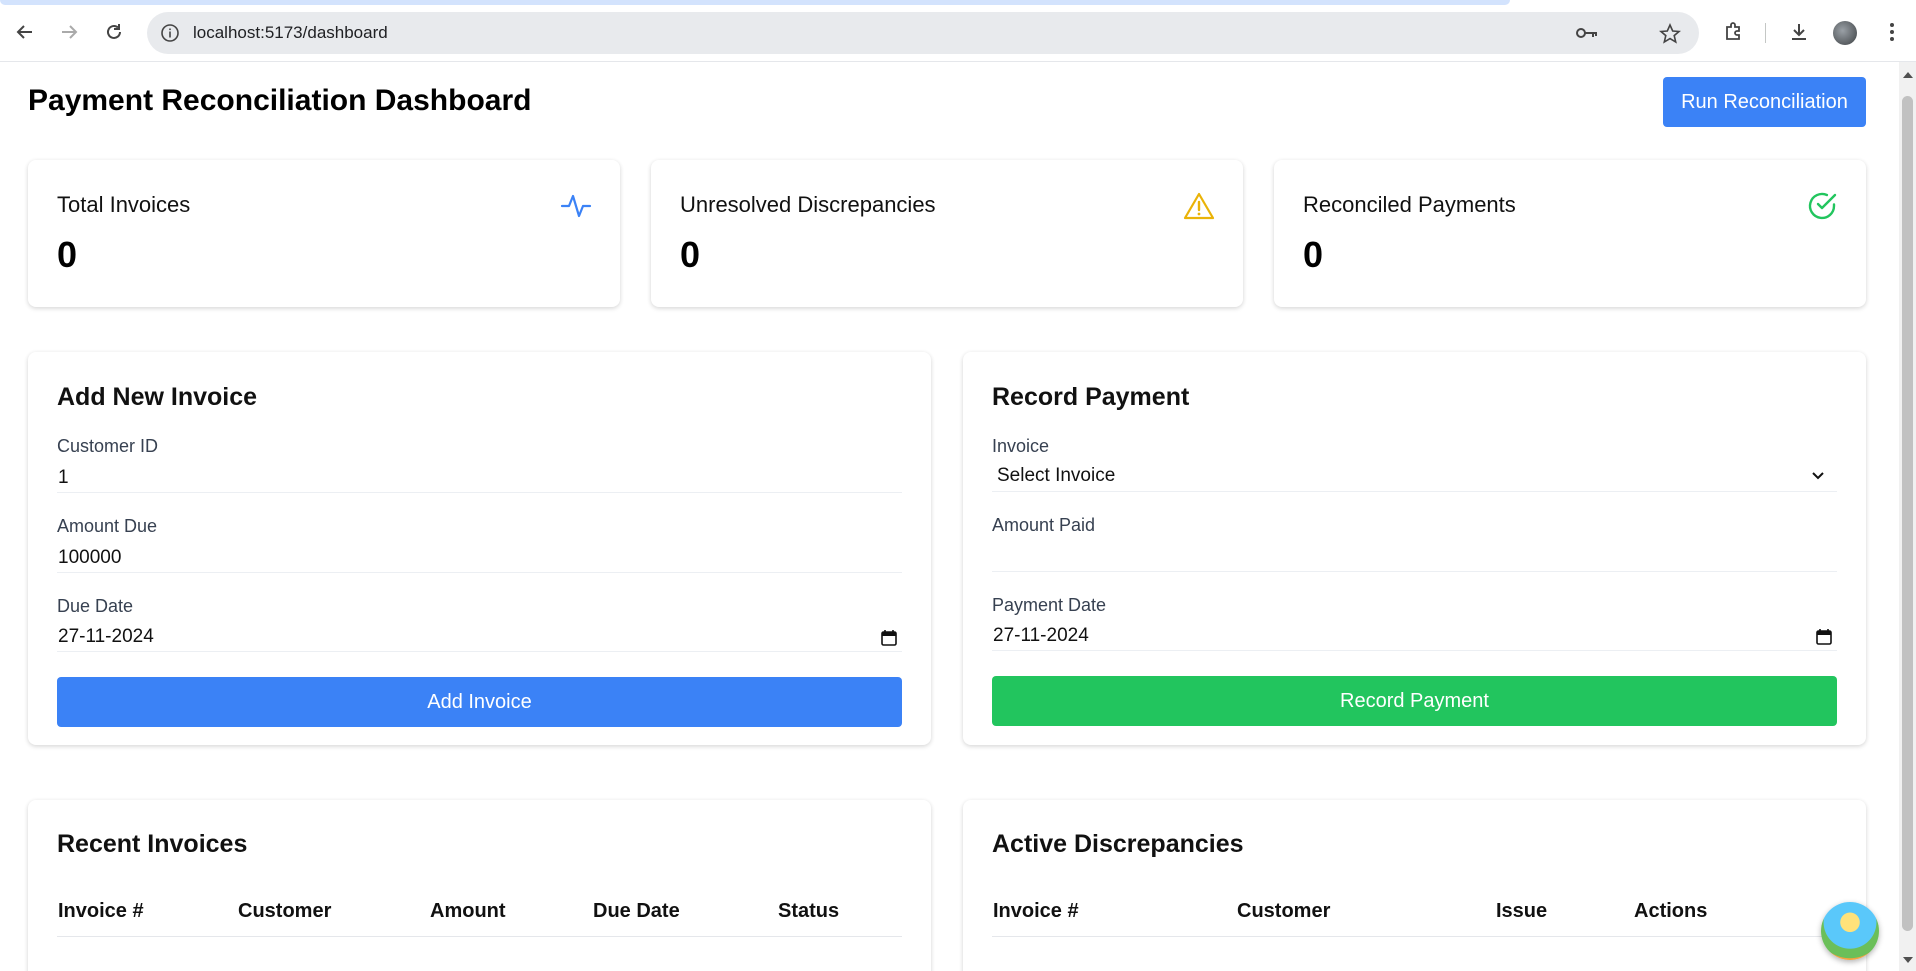 This screenshot has height=971, width=1916. I want to click on stat-card-unresolved-discrepancies: Unresolved Discrepancies 0, so click(947, 233).